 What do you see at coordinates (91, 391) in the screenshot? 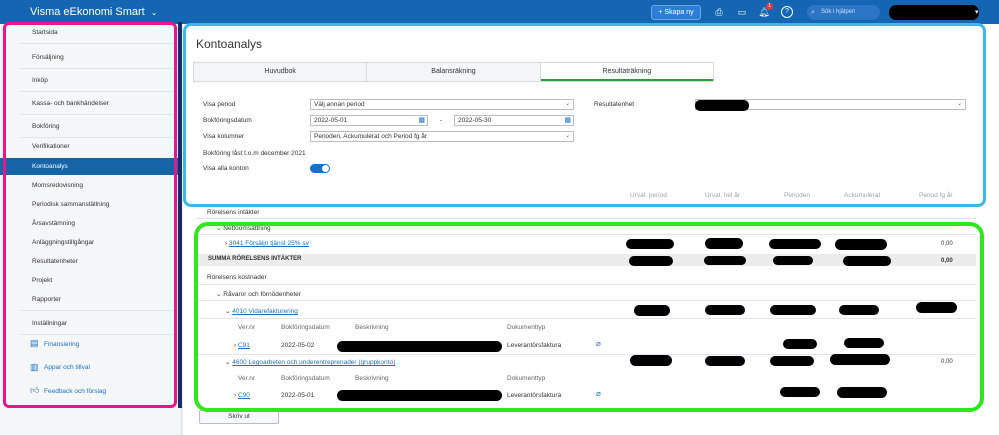
I see `sidebar-item-feedback: Feedback och förslag` at bounding box center [91, 391].